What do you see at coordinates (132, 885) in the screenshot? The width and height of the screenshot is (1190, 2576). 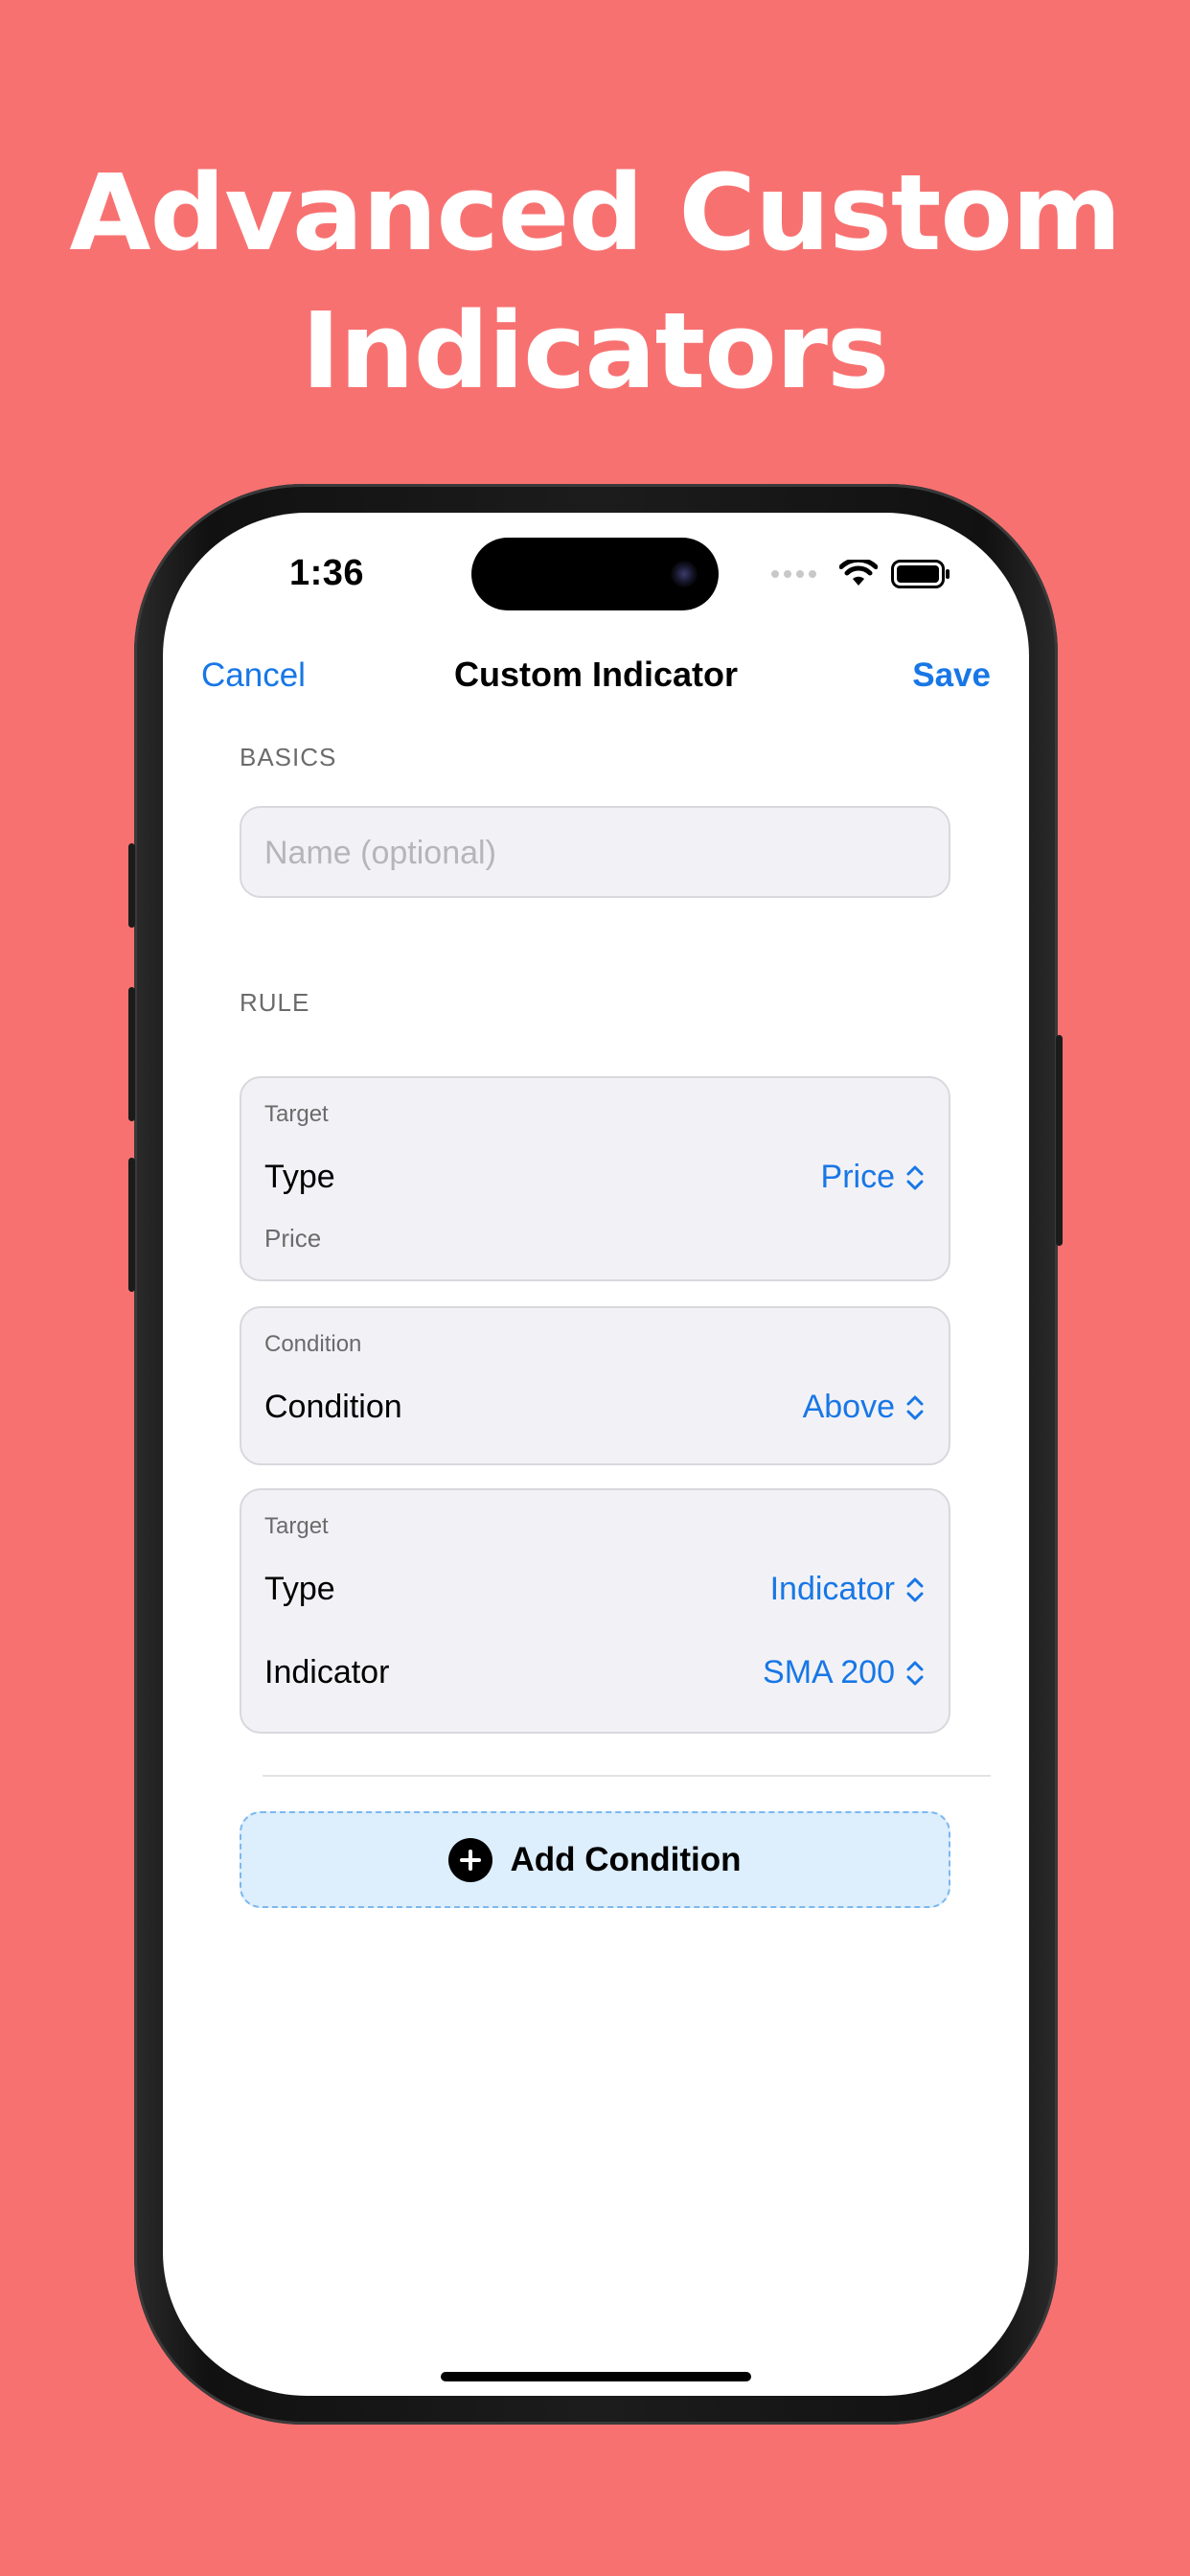 I see `action-button` at bounding box center [132, 885].